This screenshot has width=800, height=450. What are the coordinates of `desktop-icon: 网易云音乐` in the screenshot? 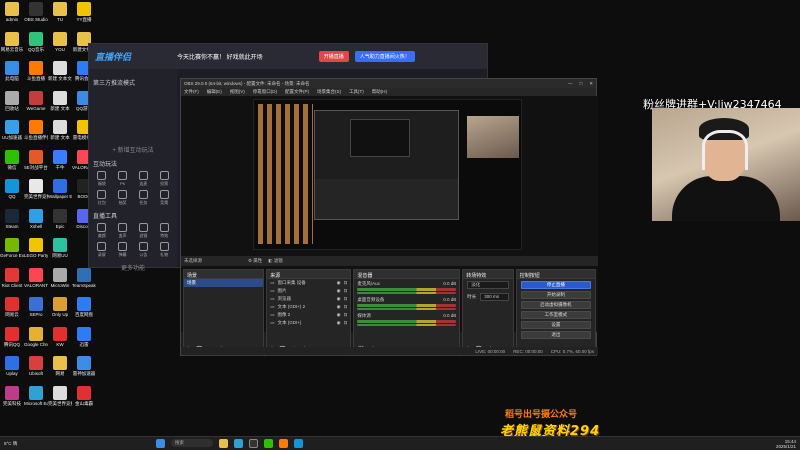 It's located at (12, 41).